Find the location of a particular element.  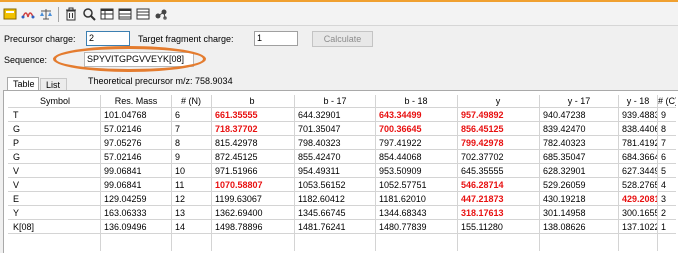

table-cell: 1052.57751 is located at coordinates (403, 185).